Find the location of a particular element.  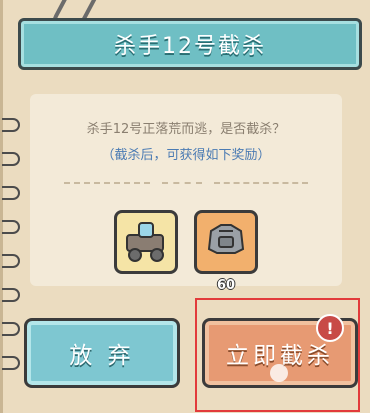

title-banner: 杀手12号截杀 is located at coordinates (190, 44).